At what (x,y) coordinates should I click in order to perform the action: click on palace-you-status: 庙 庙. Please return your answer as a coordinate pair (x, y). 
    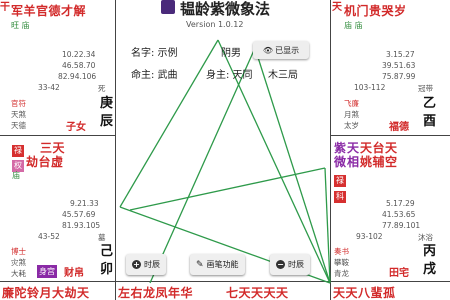
    Looking at the image, I should click on (353, 25).